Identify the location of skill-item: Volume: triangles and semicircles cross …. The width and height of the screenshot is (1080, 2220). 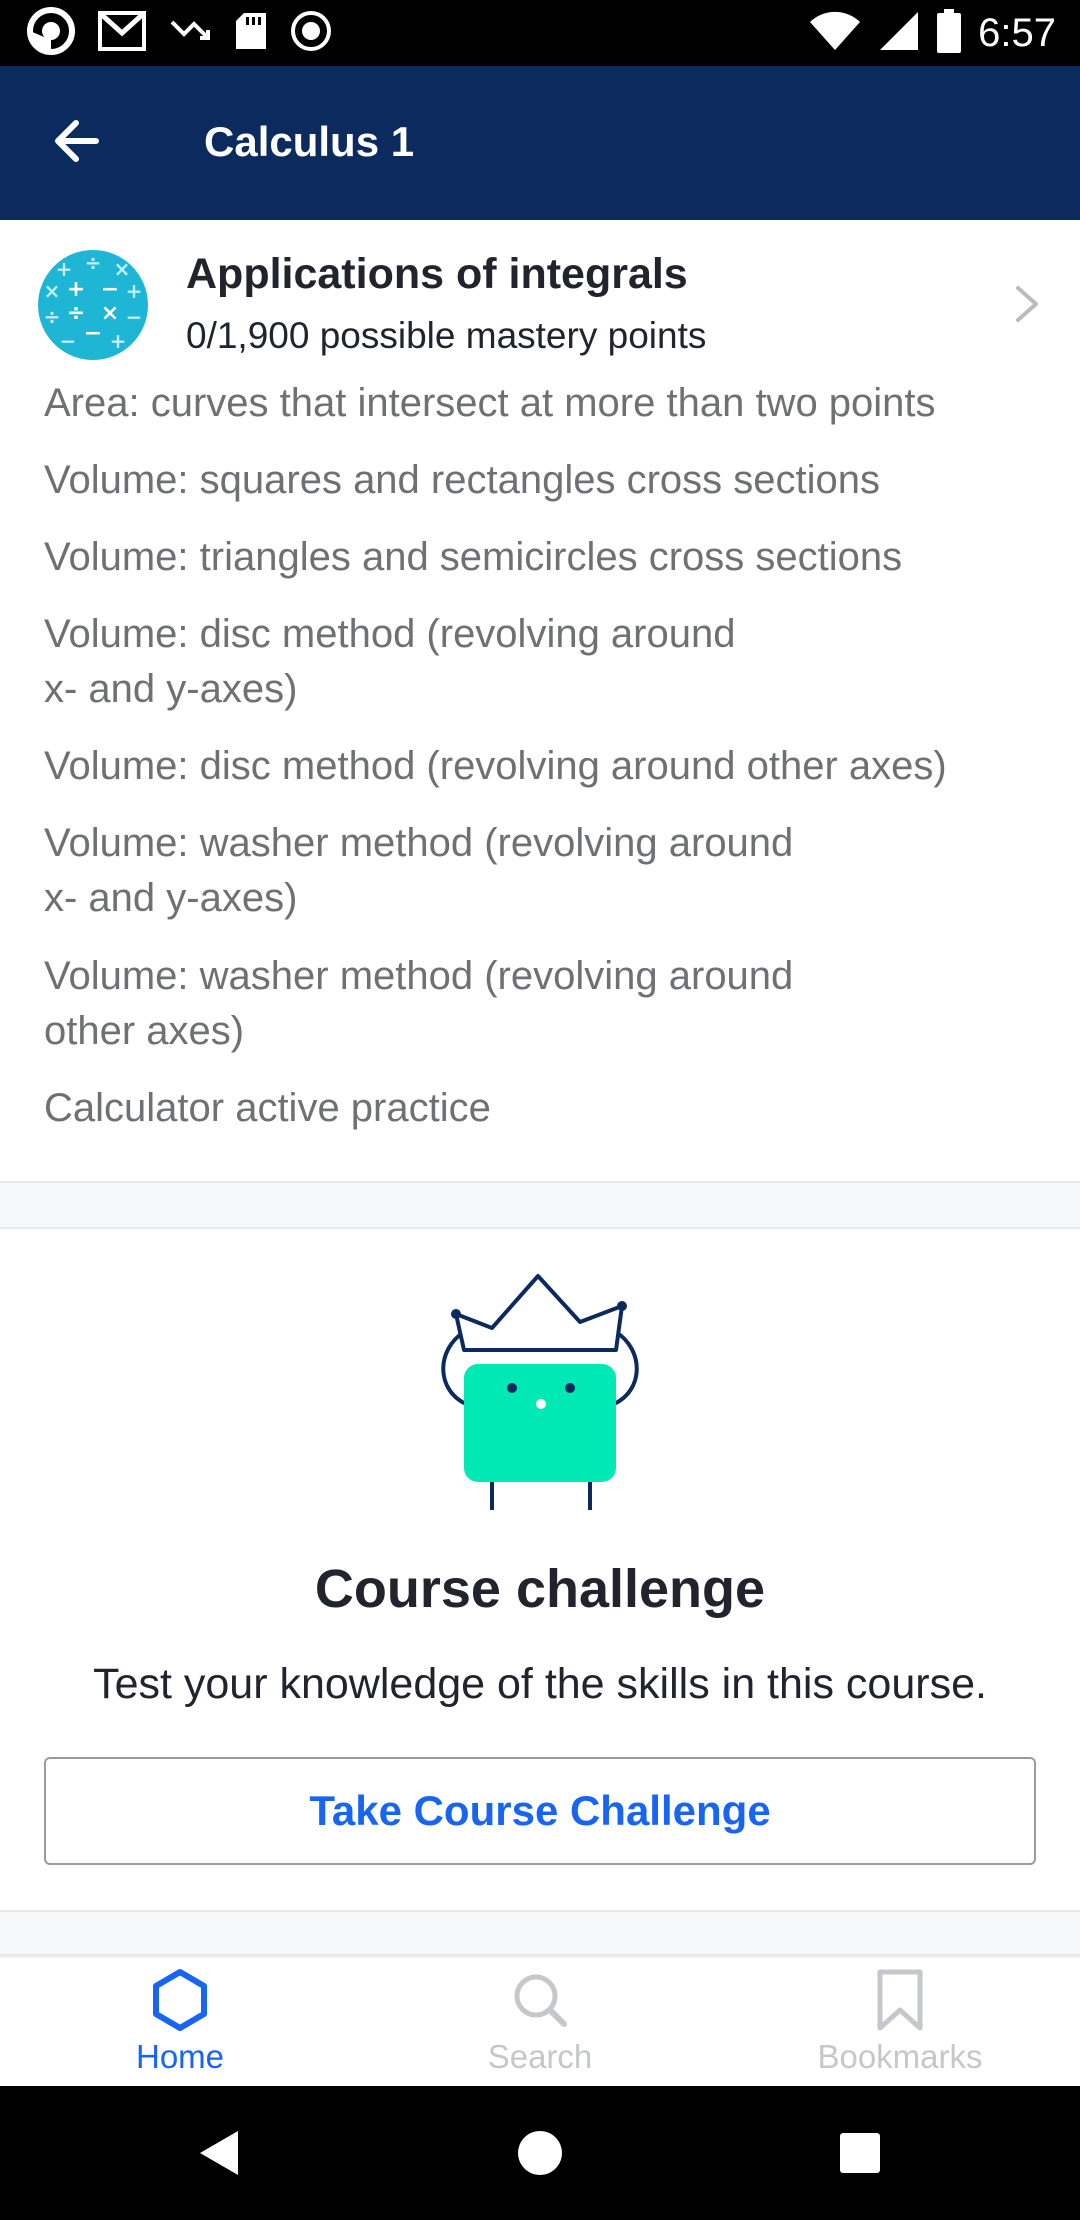
(544, 557).